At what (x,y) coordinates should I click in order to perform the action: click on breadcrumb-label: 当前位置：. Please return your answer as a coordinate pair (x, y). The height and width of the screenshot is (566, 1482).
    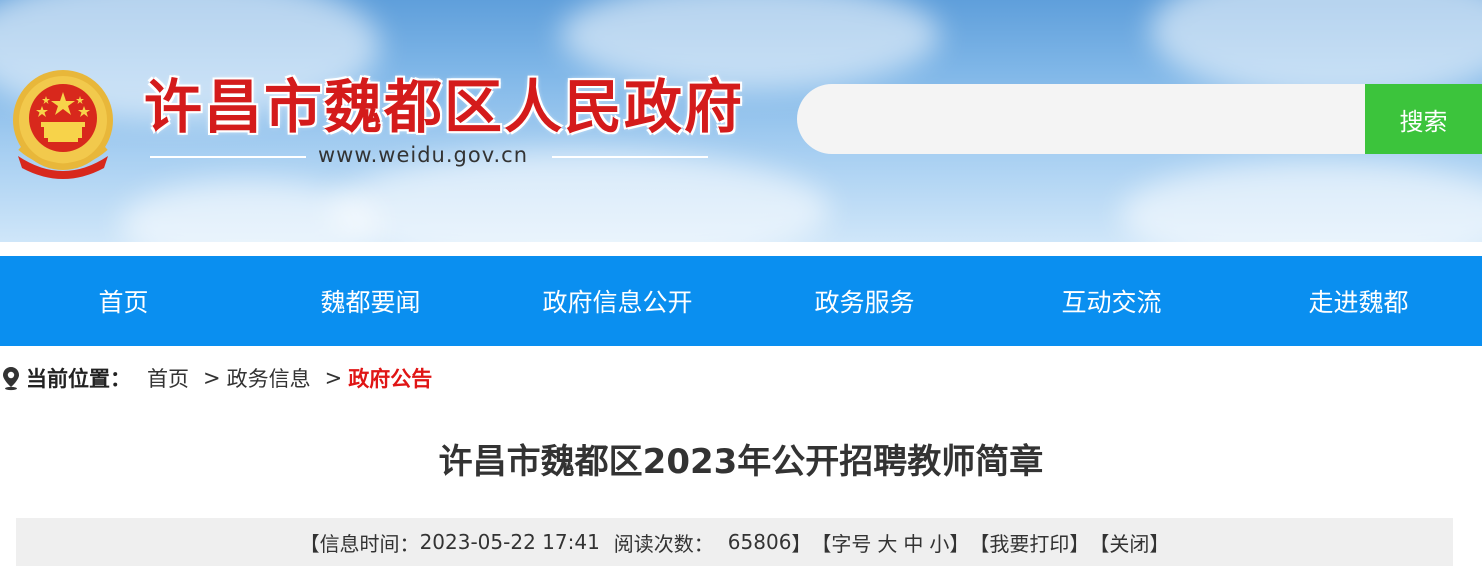
    Looking at the image, I should click on (78, 379).